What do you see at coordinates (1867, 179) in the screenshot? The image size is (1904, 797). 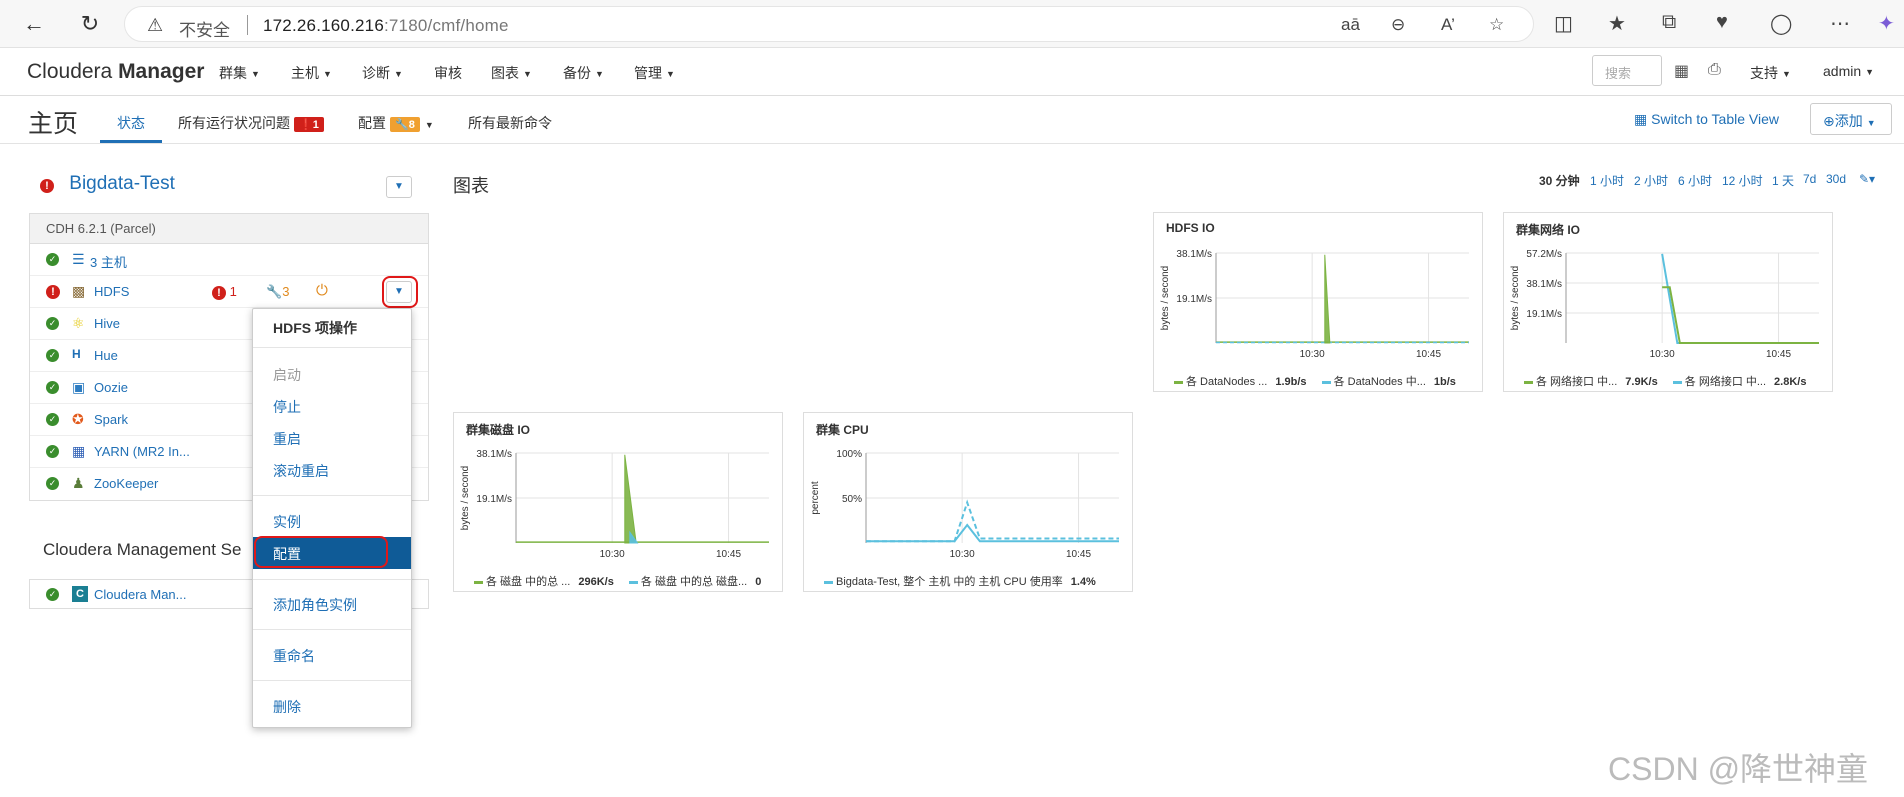 I see `edit-charts-icon: ✎▾` at bounding box center [1867, 179].